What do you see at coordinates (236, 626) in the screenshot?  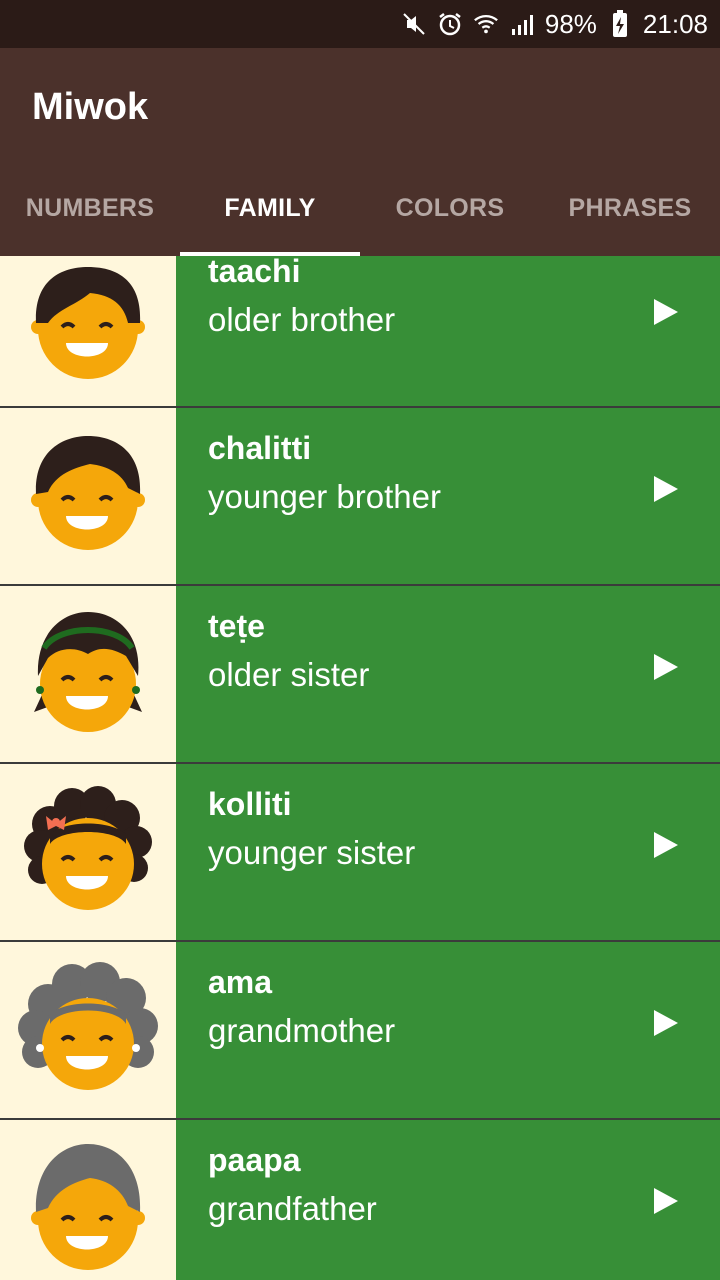 I see `miwok-word: teṭe` at bounding box center [236, 626].